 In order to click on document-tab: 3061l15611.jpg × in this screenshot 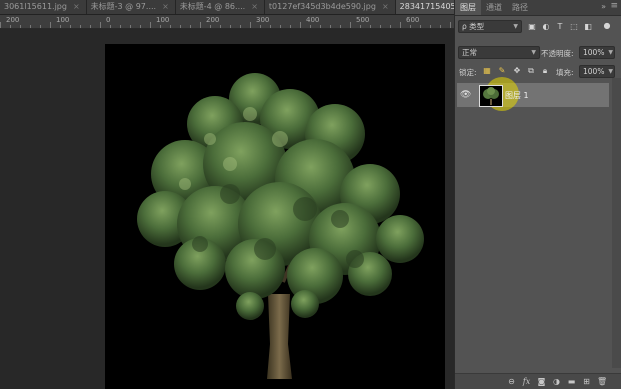, I will do `click(43, 7)`.